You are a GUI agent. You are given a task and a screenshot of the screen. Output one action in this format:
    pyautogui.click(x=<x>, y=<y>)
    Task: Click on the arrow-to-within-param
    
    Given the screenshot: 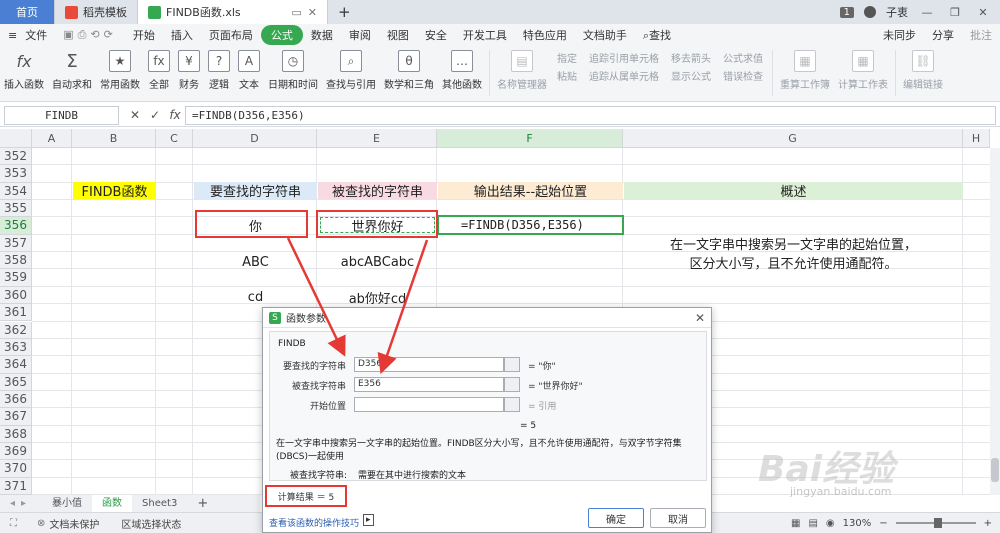 What is the action you would take?
    pyautogui.click(x=403, y=307)
    